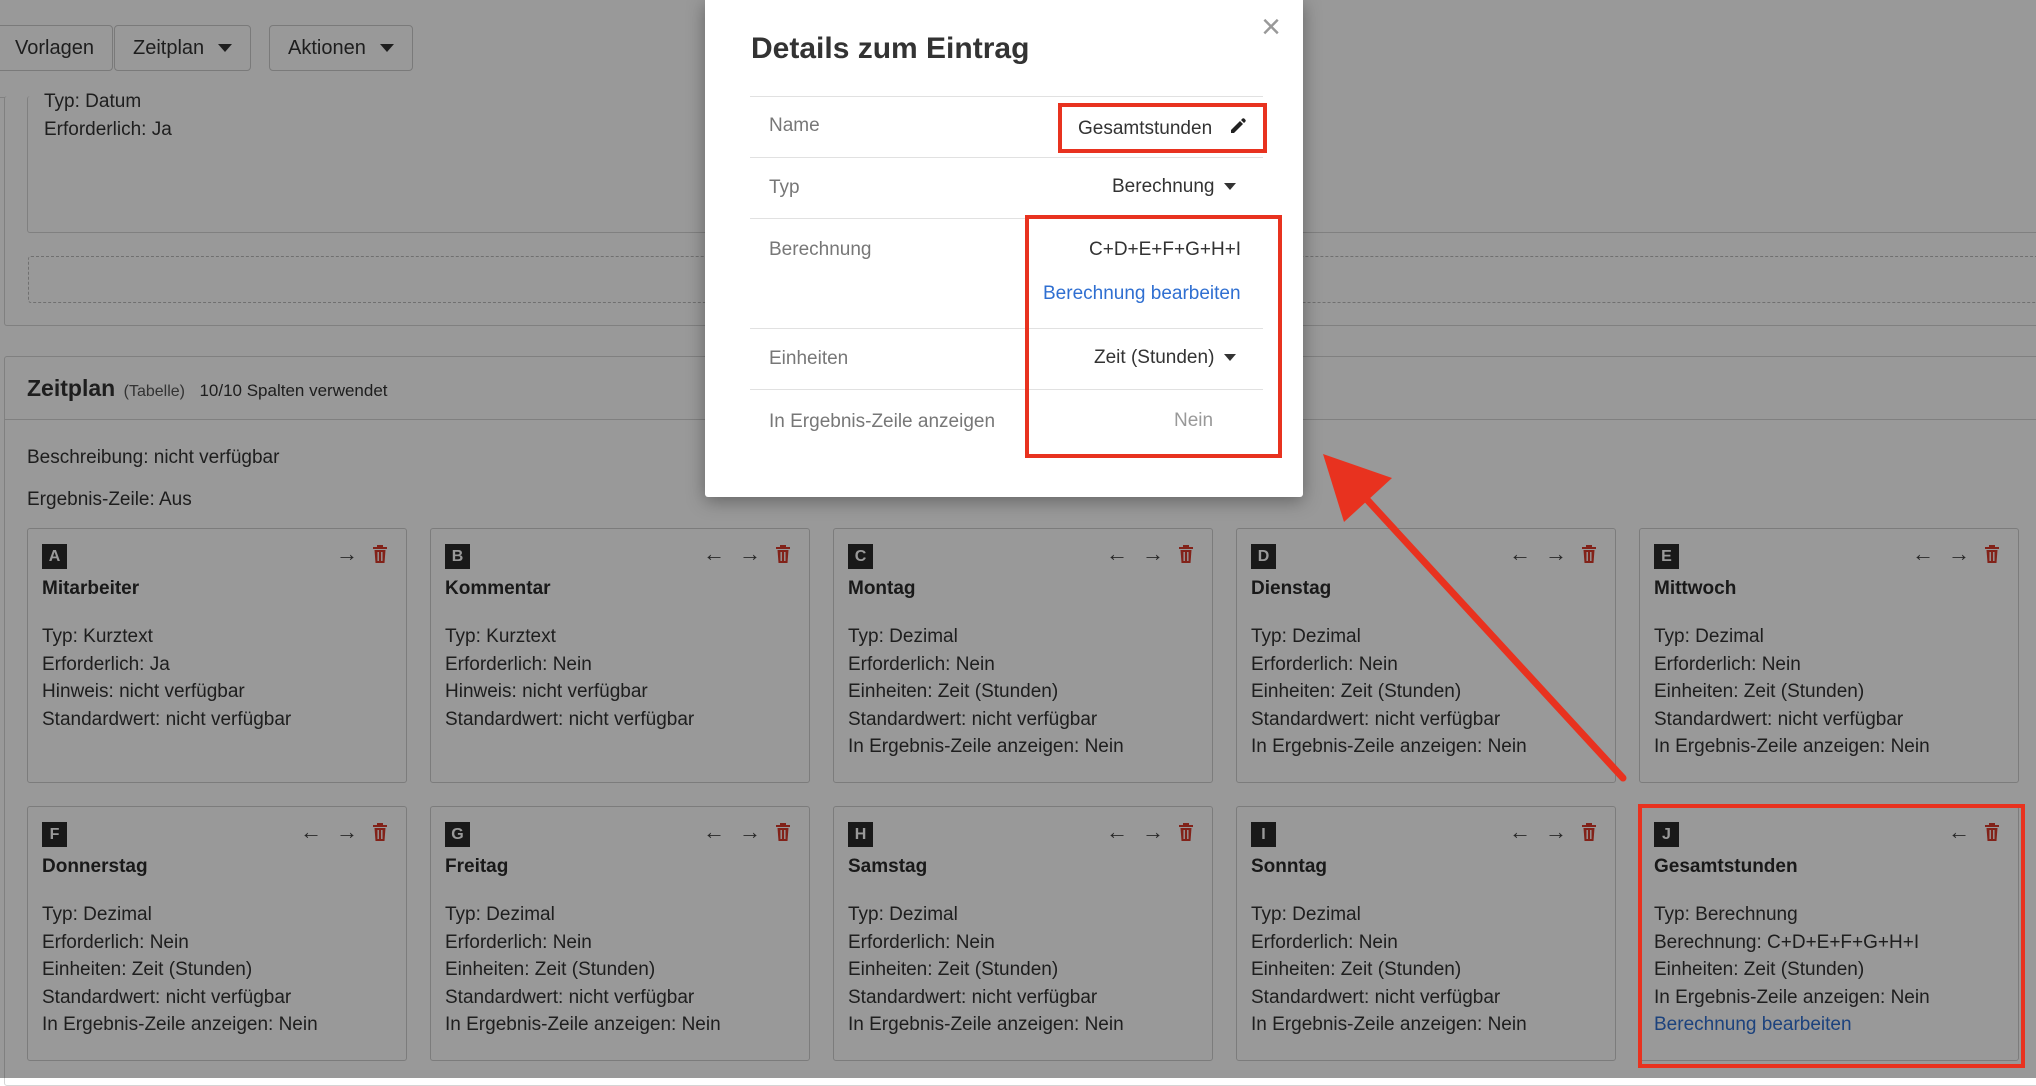 This screenshot has width=2036, height=1086. What do you see at coordinates (882, 421) in the screenshot?
I see `ergebnis-anzeigen-label: In Ergebnis-Zeile anzeigen` at bounding box center [882, 421].